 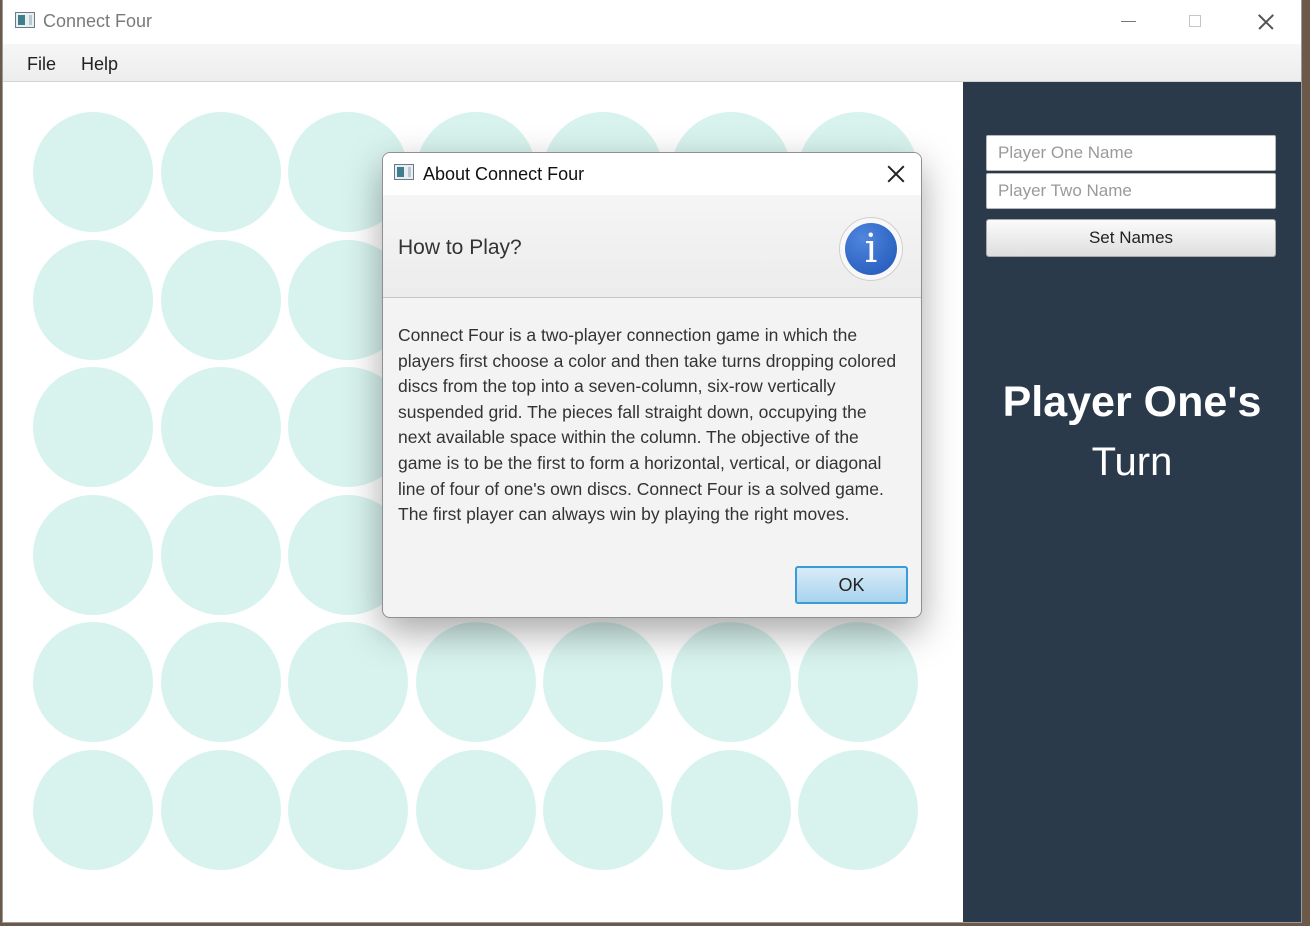 What do you see at coordinates (896, 174) in the screenshot?
I see `dialog-close-button` at bounding box center [896, 174].